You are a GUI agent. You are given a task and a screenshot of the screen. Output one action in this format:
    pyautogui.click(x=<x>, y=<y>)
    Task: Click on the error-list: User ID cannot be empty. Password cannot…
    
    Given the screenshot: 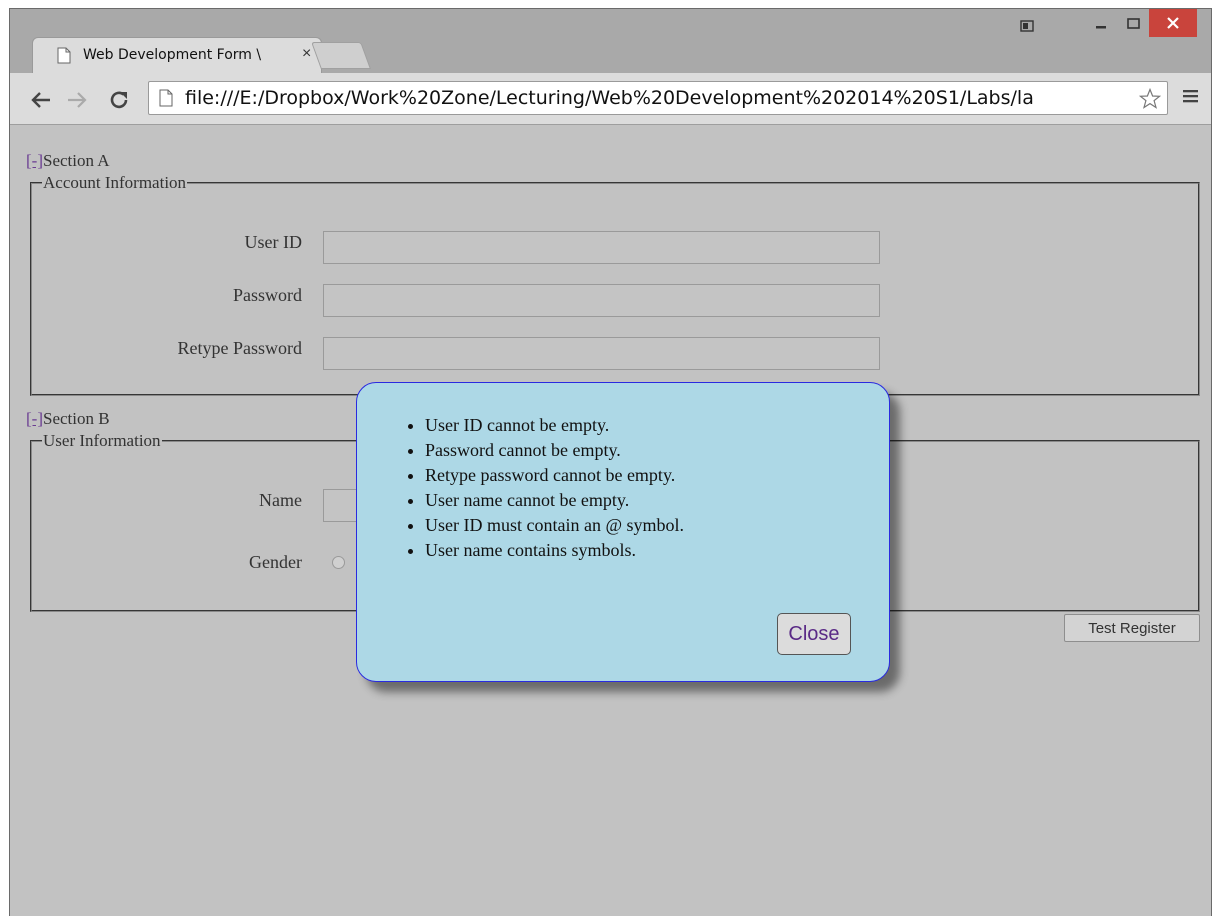 What is the action you would take?
    pyautogui.click(x=534, y=488)
    